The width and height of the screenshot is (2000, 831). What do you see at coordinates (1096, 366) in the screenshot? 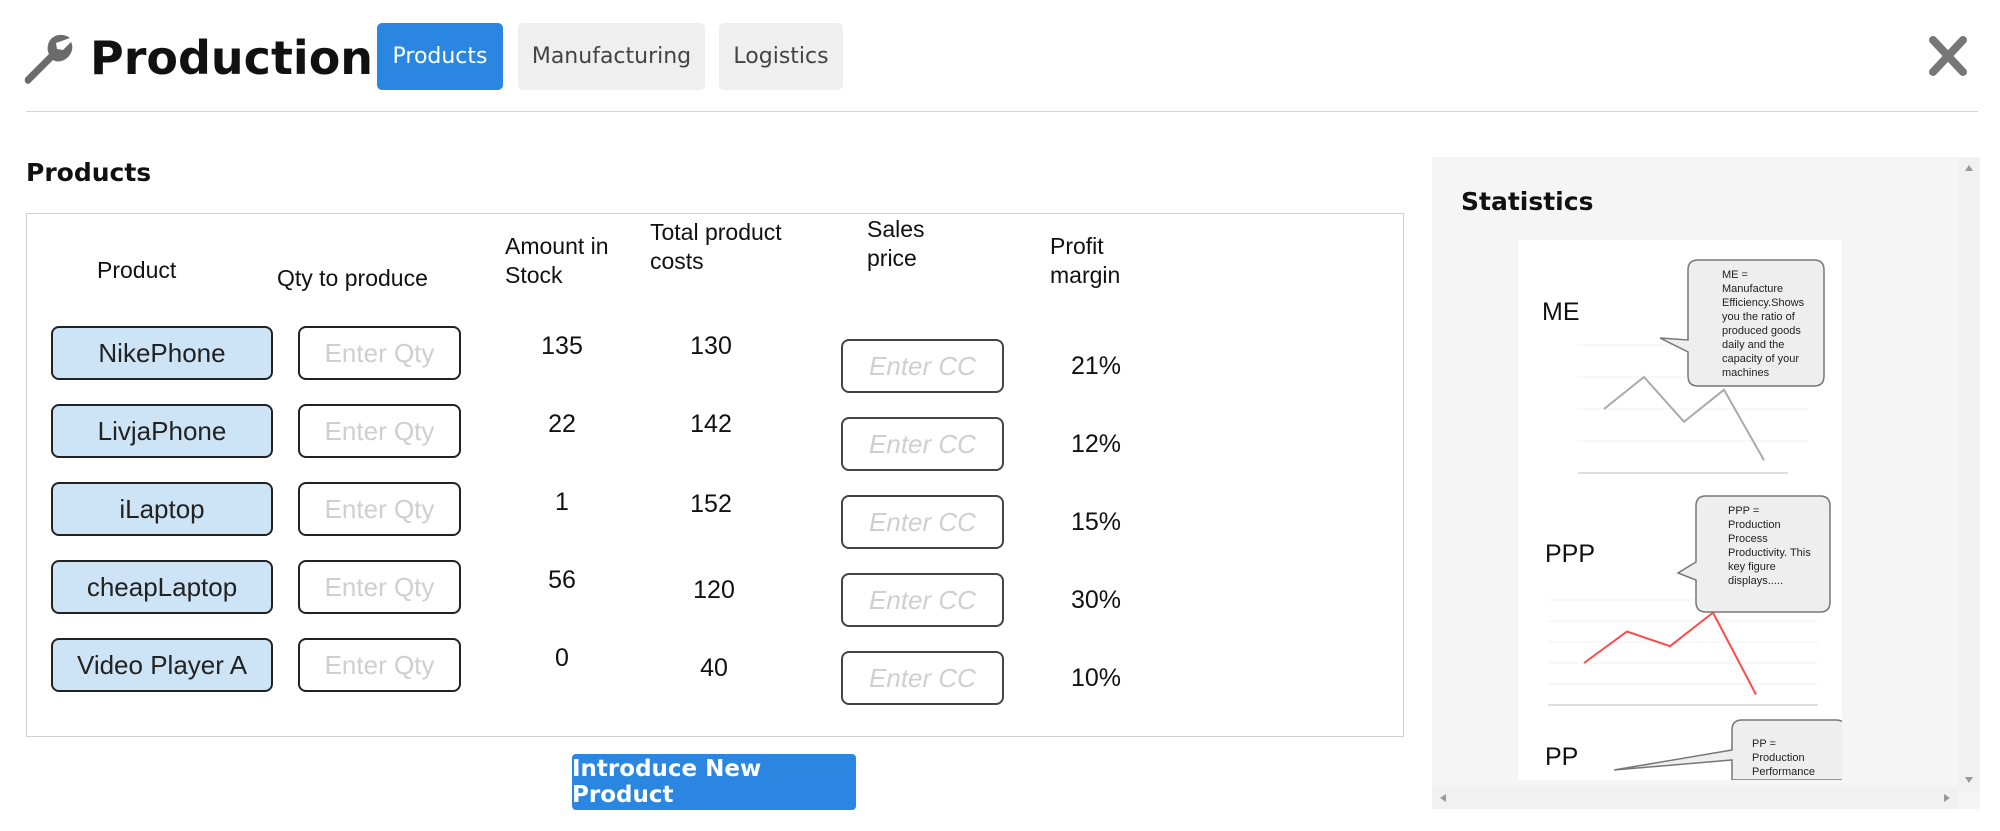
I see `margin-value: 21%` at bounding box center [1096, 366].